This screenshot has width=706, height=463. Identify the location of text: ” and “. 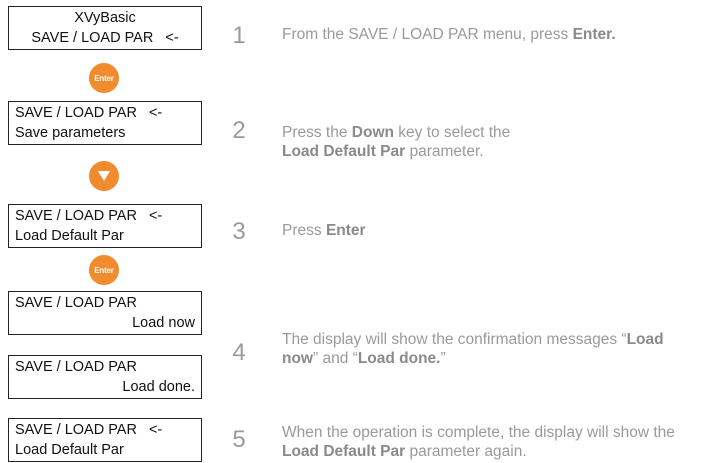
(335, 358).